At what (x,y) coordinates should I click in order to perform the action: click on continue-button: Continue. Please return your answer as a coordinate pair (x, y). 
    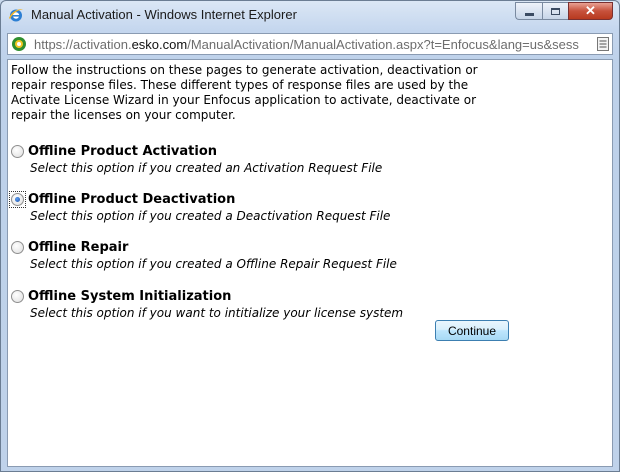
    Looking at the image, I should click on (472, 330).